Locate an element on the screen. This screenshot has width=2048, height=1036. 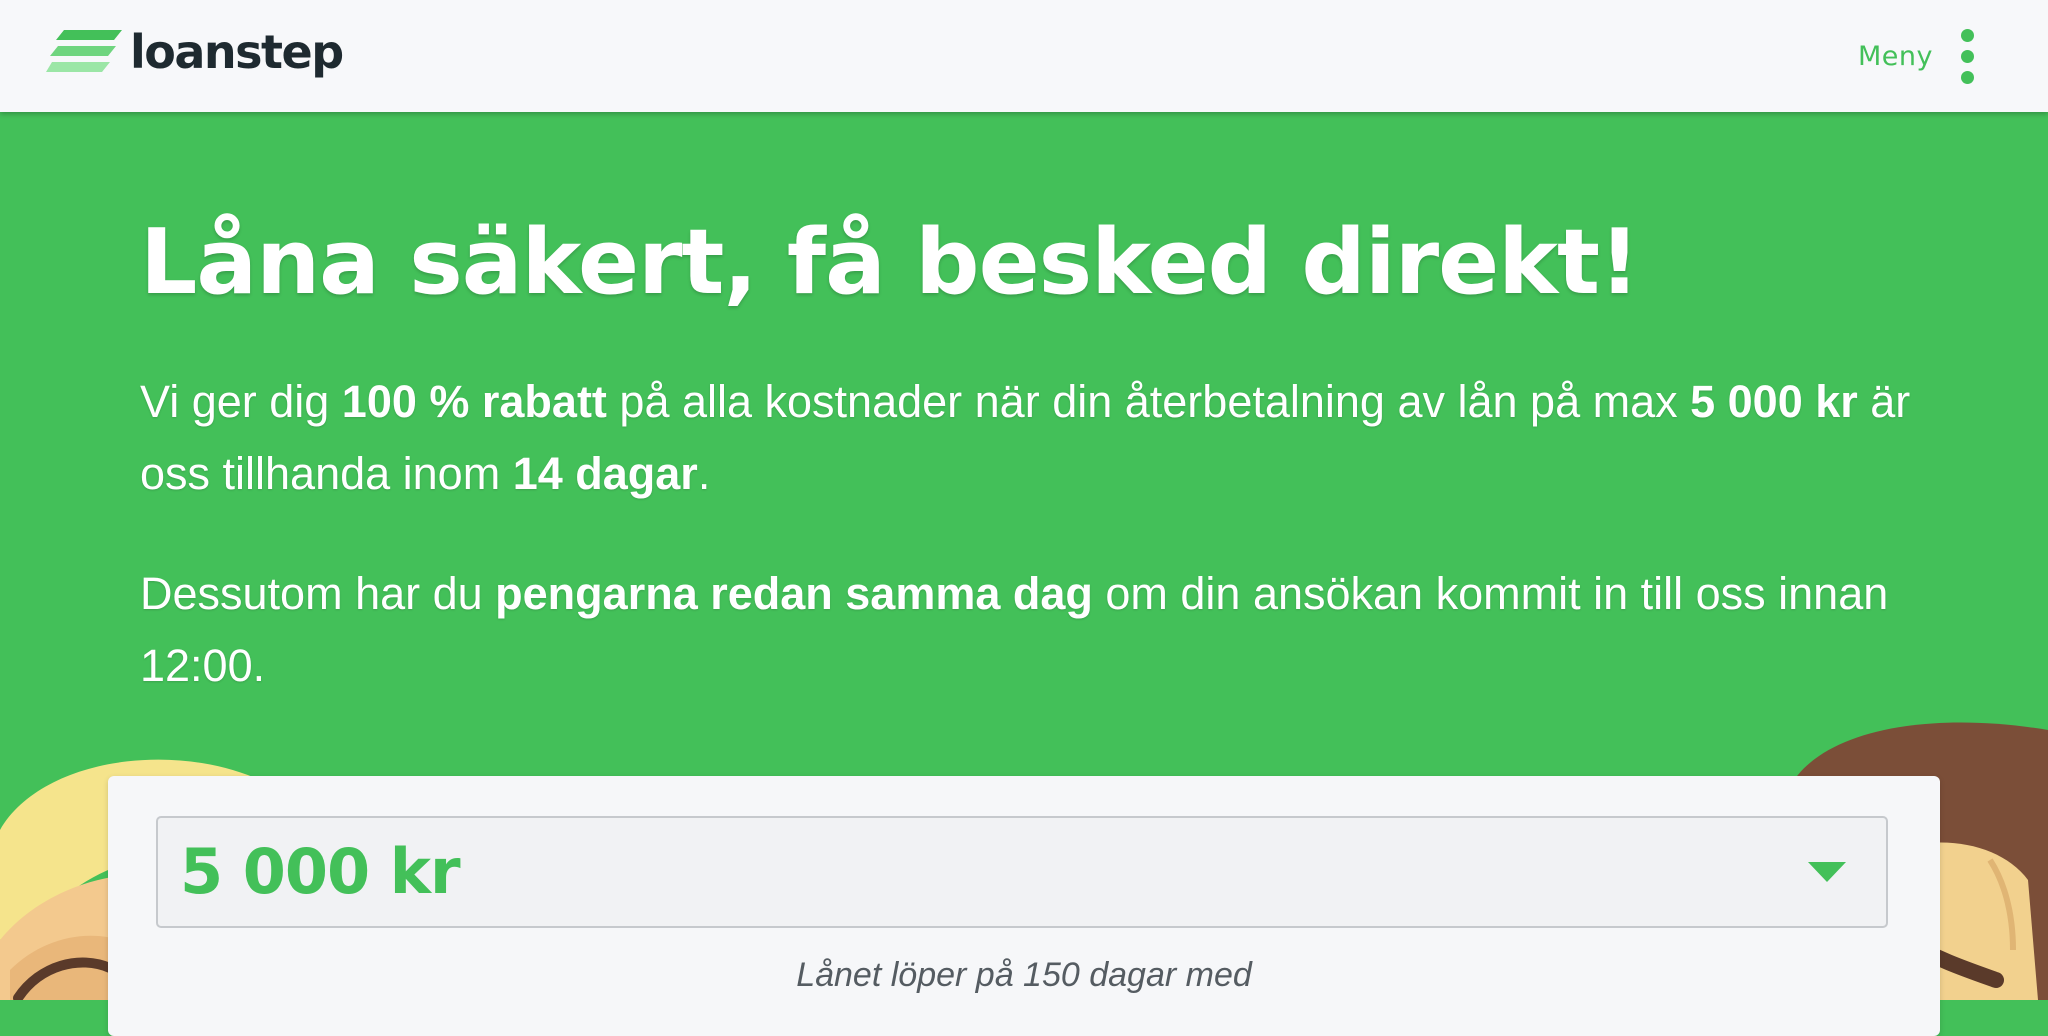
text: Dessutom har du is located at coordinates (318, 593).